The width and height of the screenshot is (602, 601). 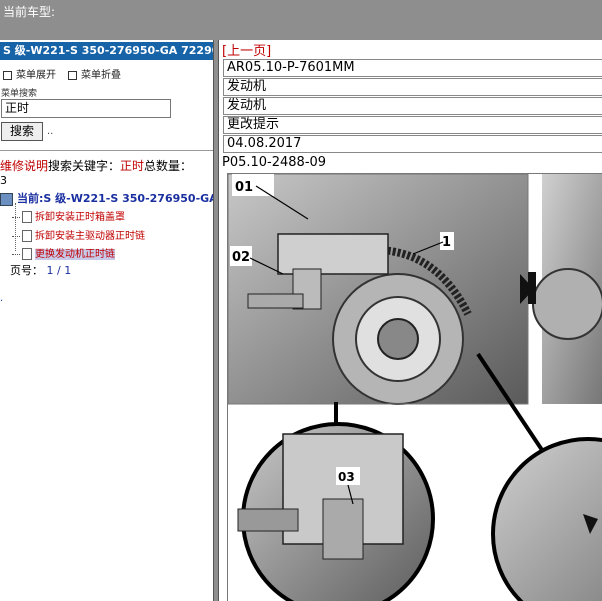 What do you see at coordinates (19, 94) in the screenshot?
I see `search-label: 菜单搜索` at bounding box center [19, 94].